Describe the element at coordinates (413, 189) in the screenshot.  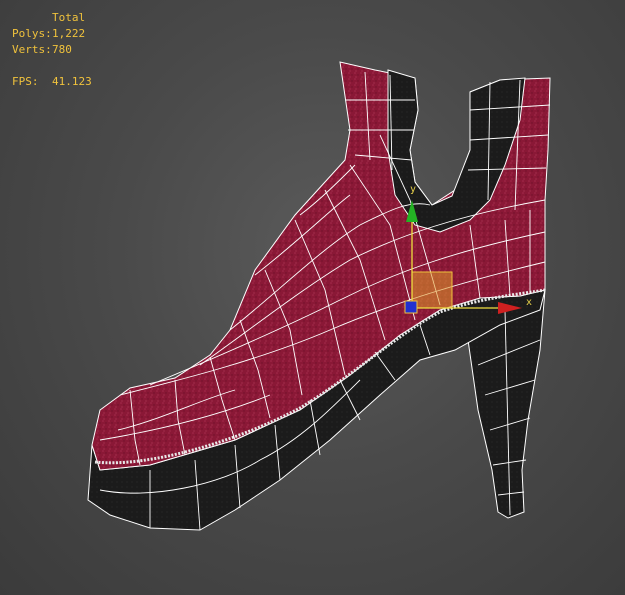
I see `gizmo-y-label: y` at that location.